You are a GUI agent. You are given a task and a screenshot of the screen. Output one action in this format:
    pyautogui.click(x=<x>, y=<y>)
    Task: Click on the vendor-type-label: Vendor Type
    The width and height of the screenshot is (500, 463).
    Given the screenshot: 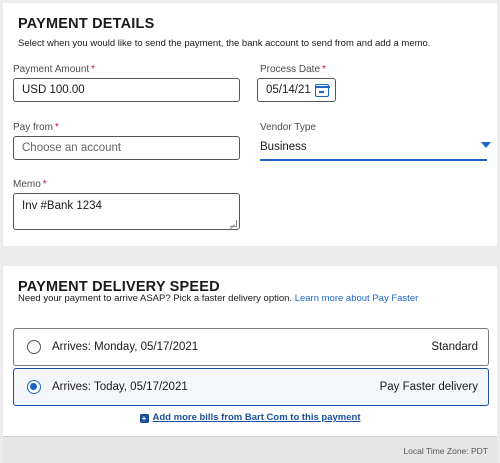 What is the action you would take?
    pyautogui.click(x=288, y=127)
    